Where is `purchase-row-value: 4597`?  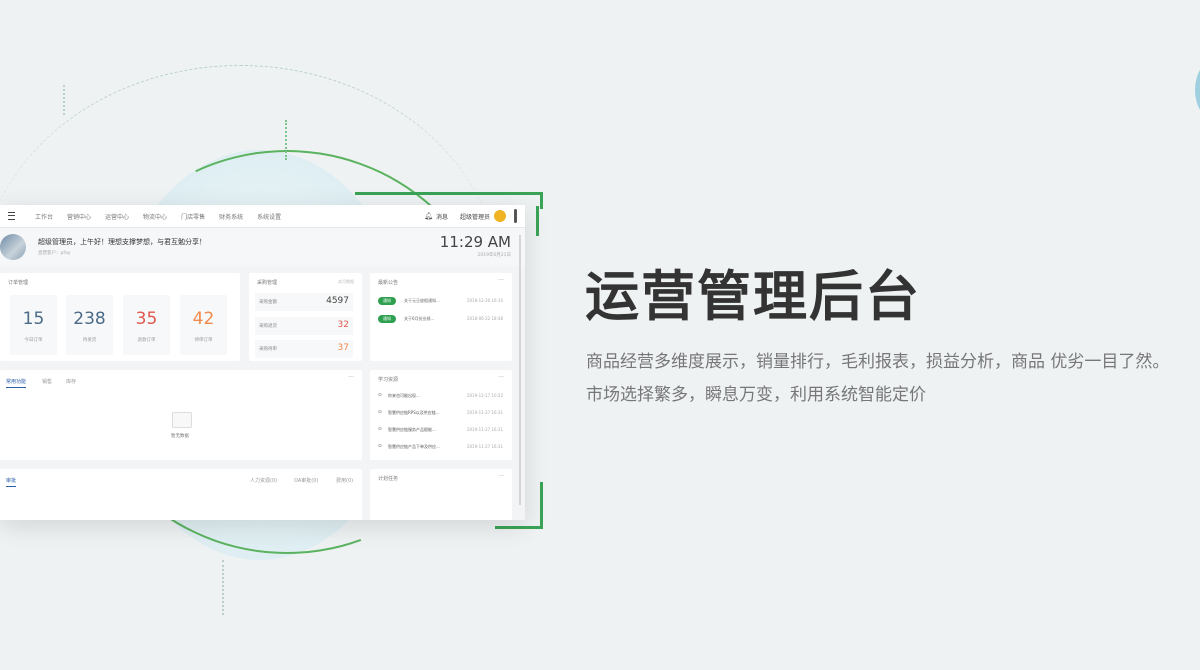 purchase-row-value: 4597 is located at coordinates (337, 301).